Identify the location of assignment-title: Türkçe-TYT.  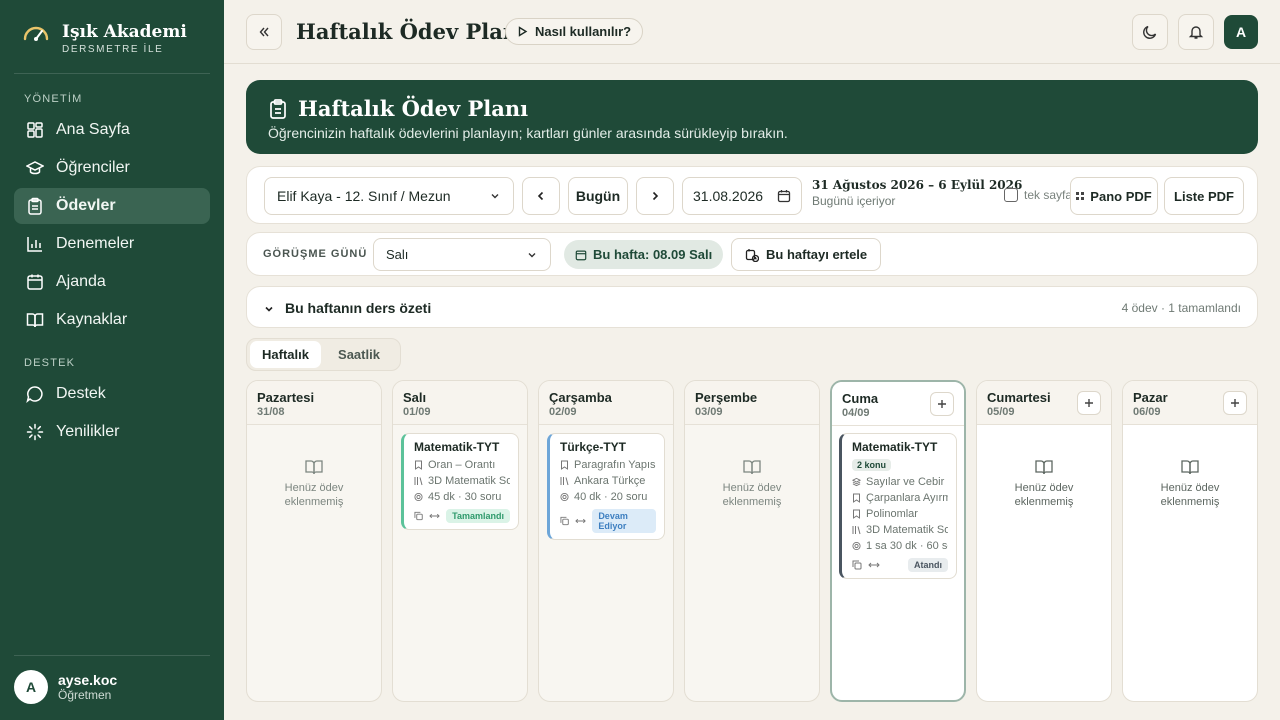
(593, 447).